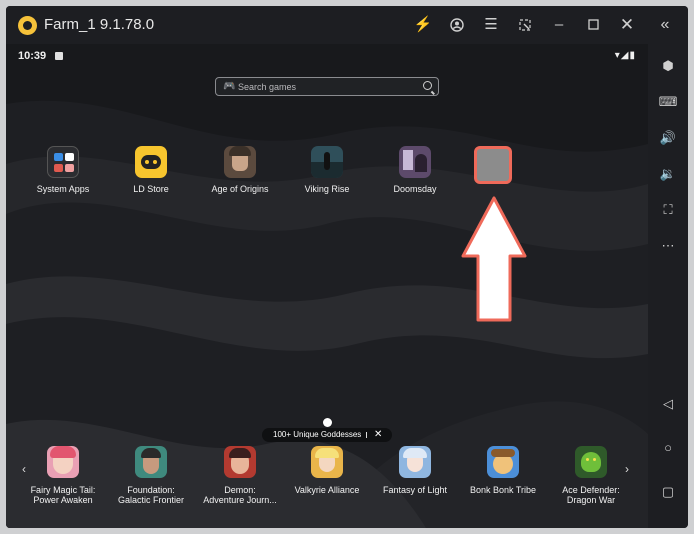 Image resolution: width=694 pixels, height=534 pixels. Describe the element at coordinates (327, 189) in the screenshot. I see `app-label: Viking Rise` at that location.